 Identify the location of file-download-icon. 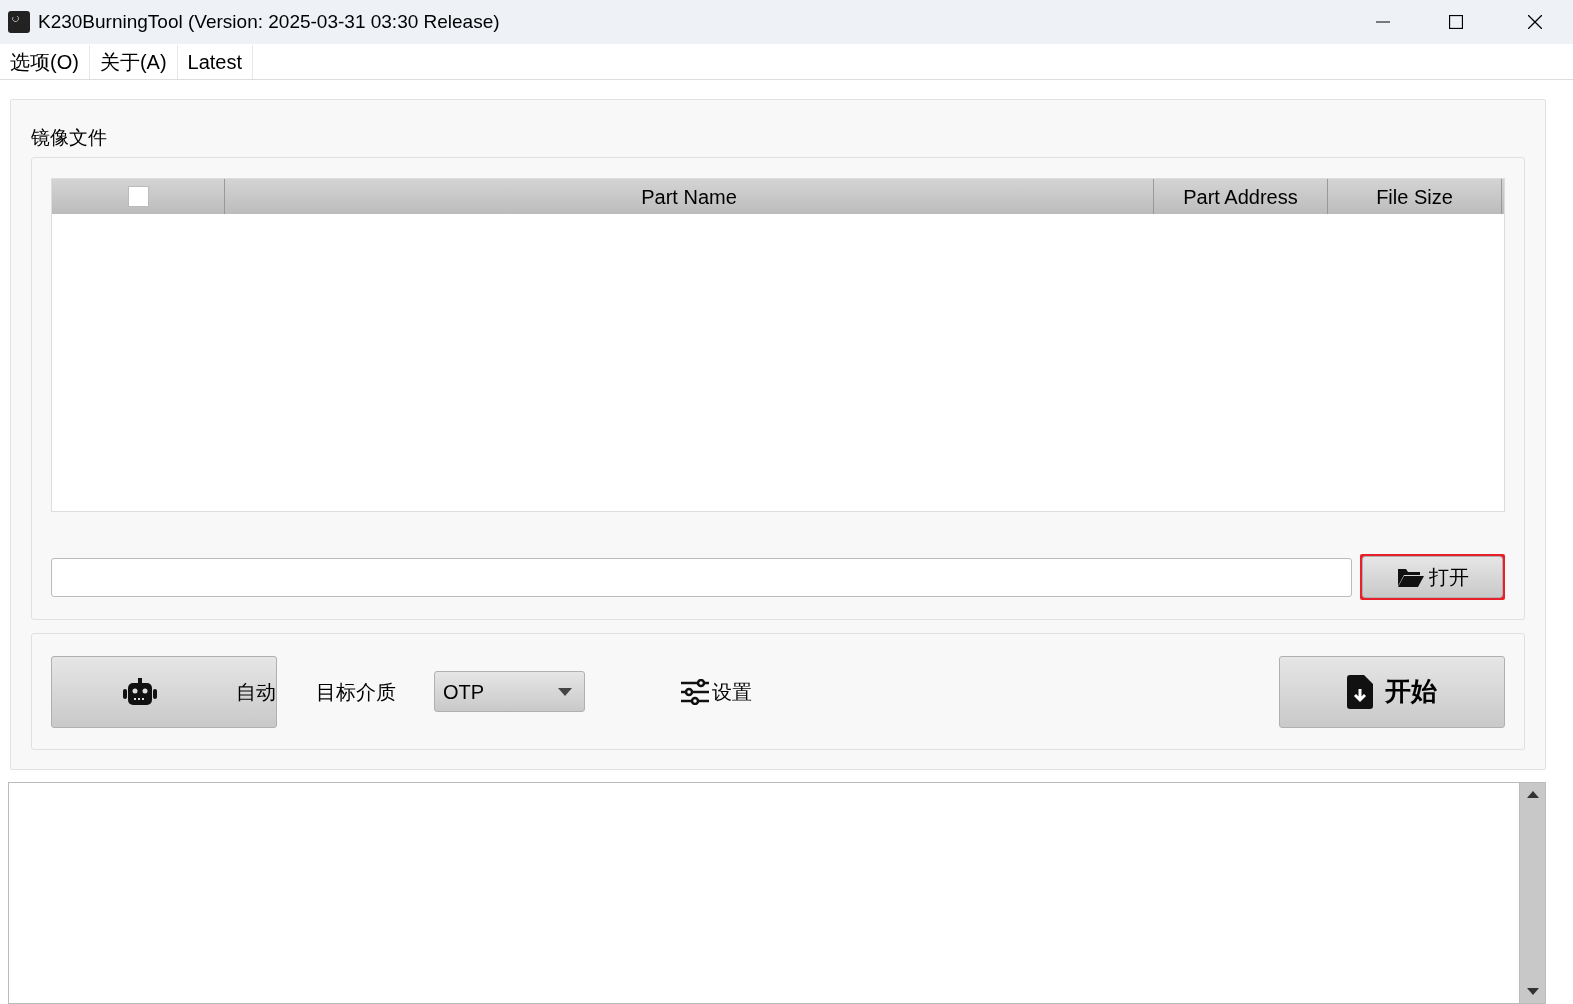
(1360, 691).